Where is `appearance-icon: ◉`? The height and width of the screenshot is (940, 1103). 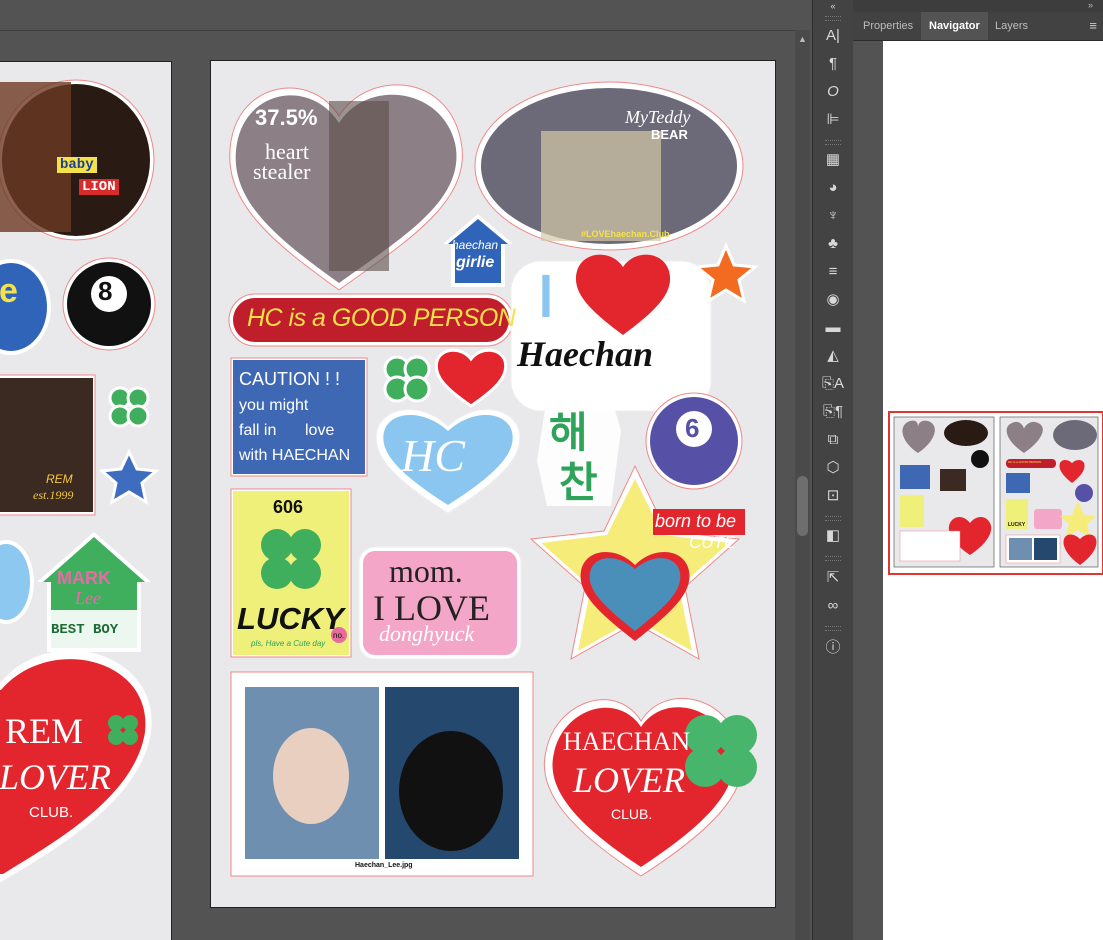 appearance-icon: ◉ is located at coordinates (833, 300).